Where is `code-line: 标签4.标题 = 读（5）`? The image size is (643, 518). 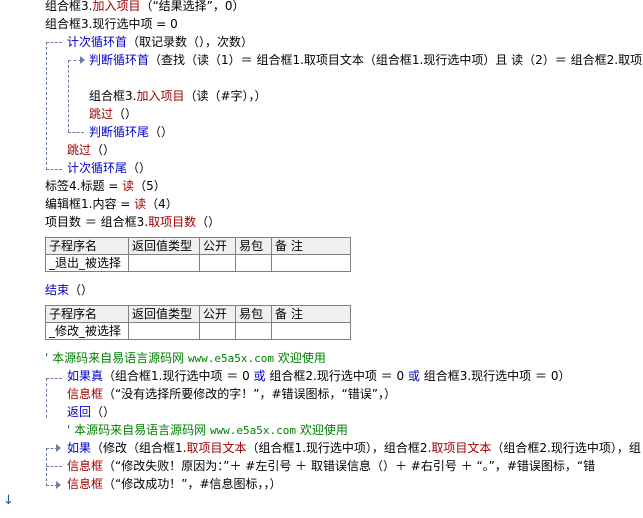
code-line: 标签4.标题 = 读（5） is located at coordinates (105, 186).